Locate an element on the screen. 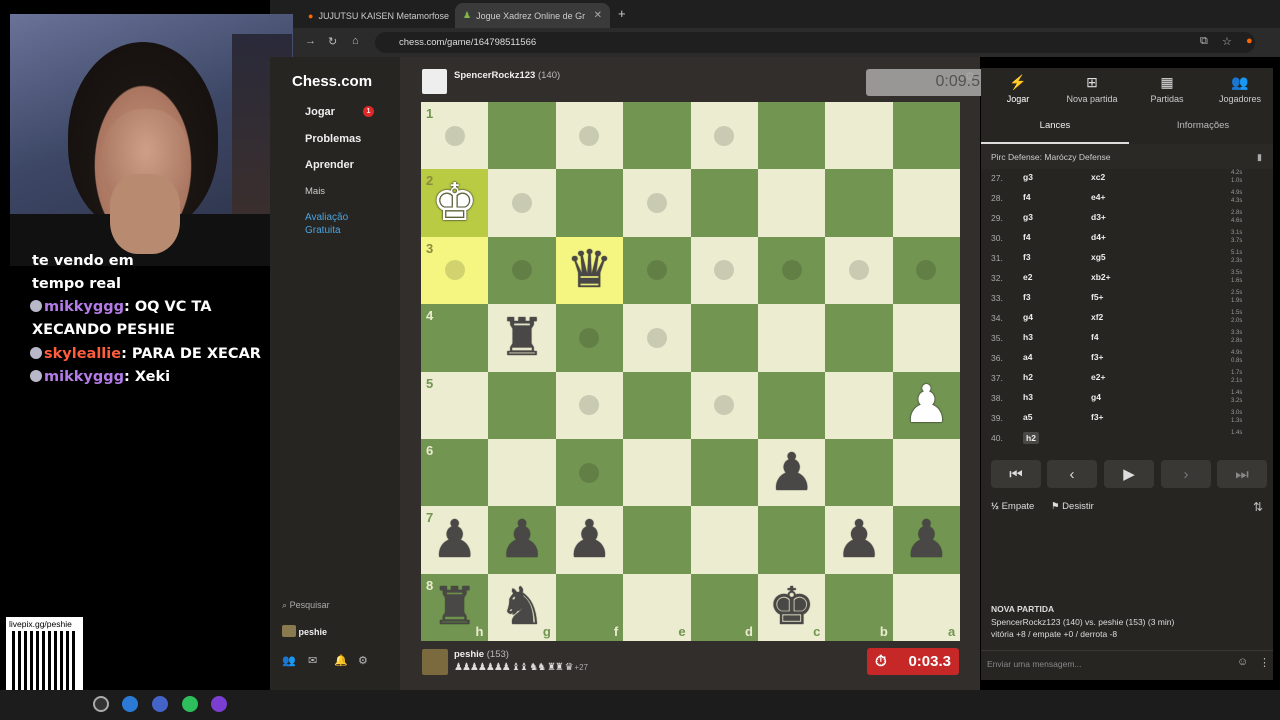 The height and width of the screenshot is (720, 1280). home-icon: ⌂ is located at coordinates (355, 41).